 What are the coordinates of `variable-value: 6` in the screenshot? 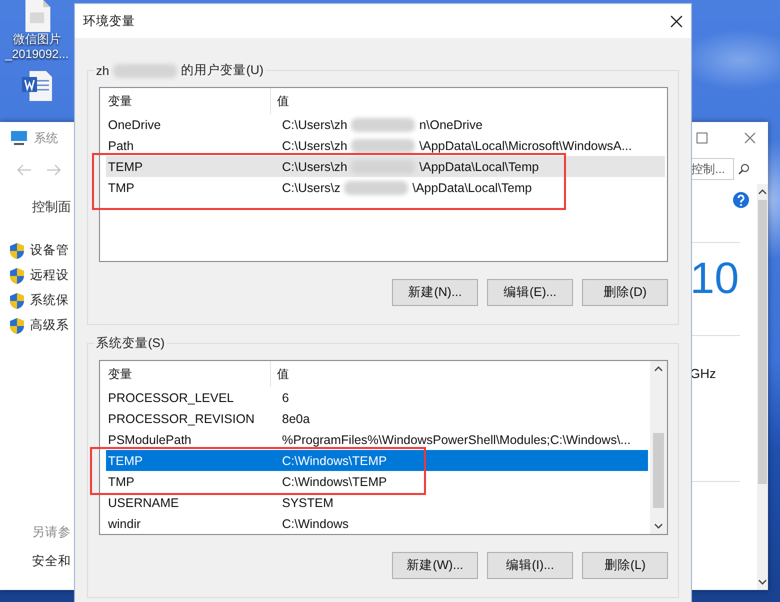 It's located at (285, 397).